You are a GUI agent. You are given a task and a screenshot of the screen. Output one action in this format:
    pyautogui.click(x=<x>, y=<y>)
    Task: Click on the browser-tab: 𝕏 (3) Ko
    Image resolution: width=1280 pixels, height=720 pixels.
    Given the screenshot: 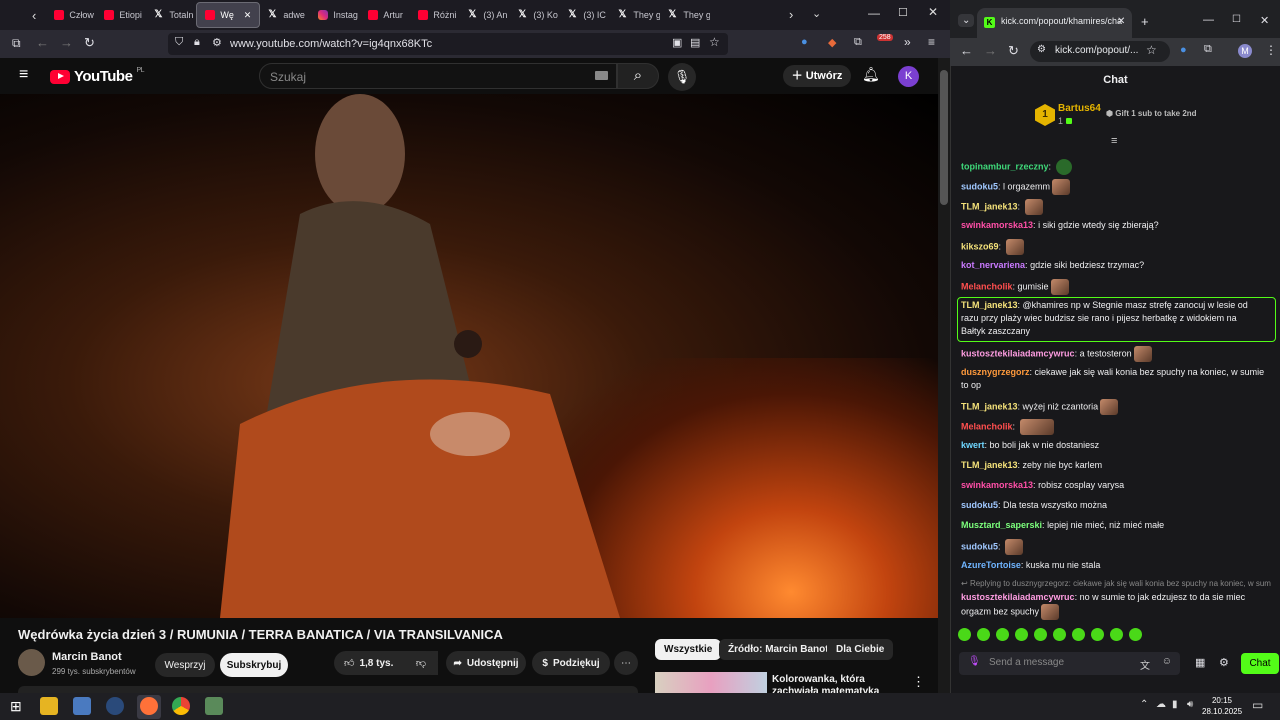 What is the action you would take?
    pyautogui.click(x=535, y=15)
    